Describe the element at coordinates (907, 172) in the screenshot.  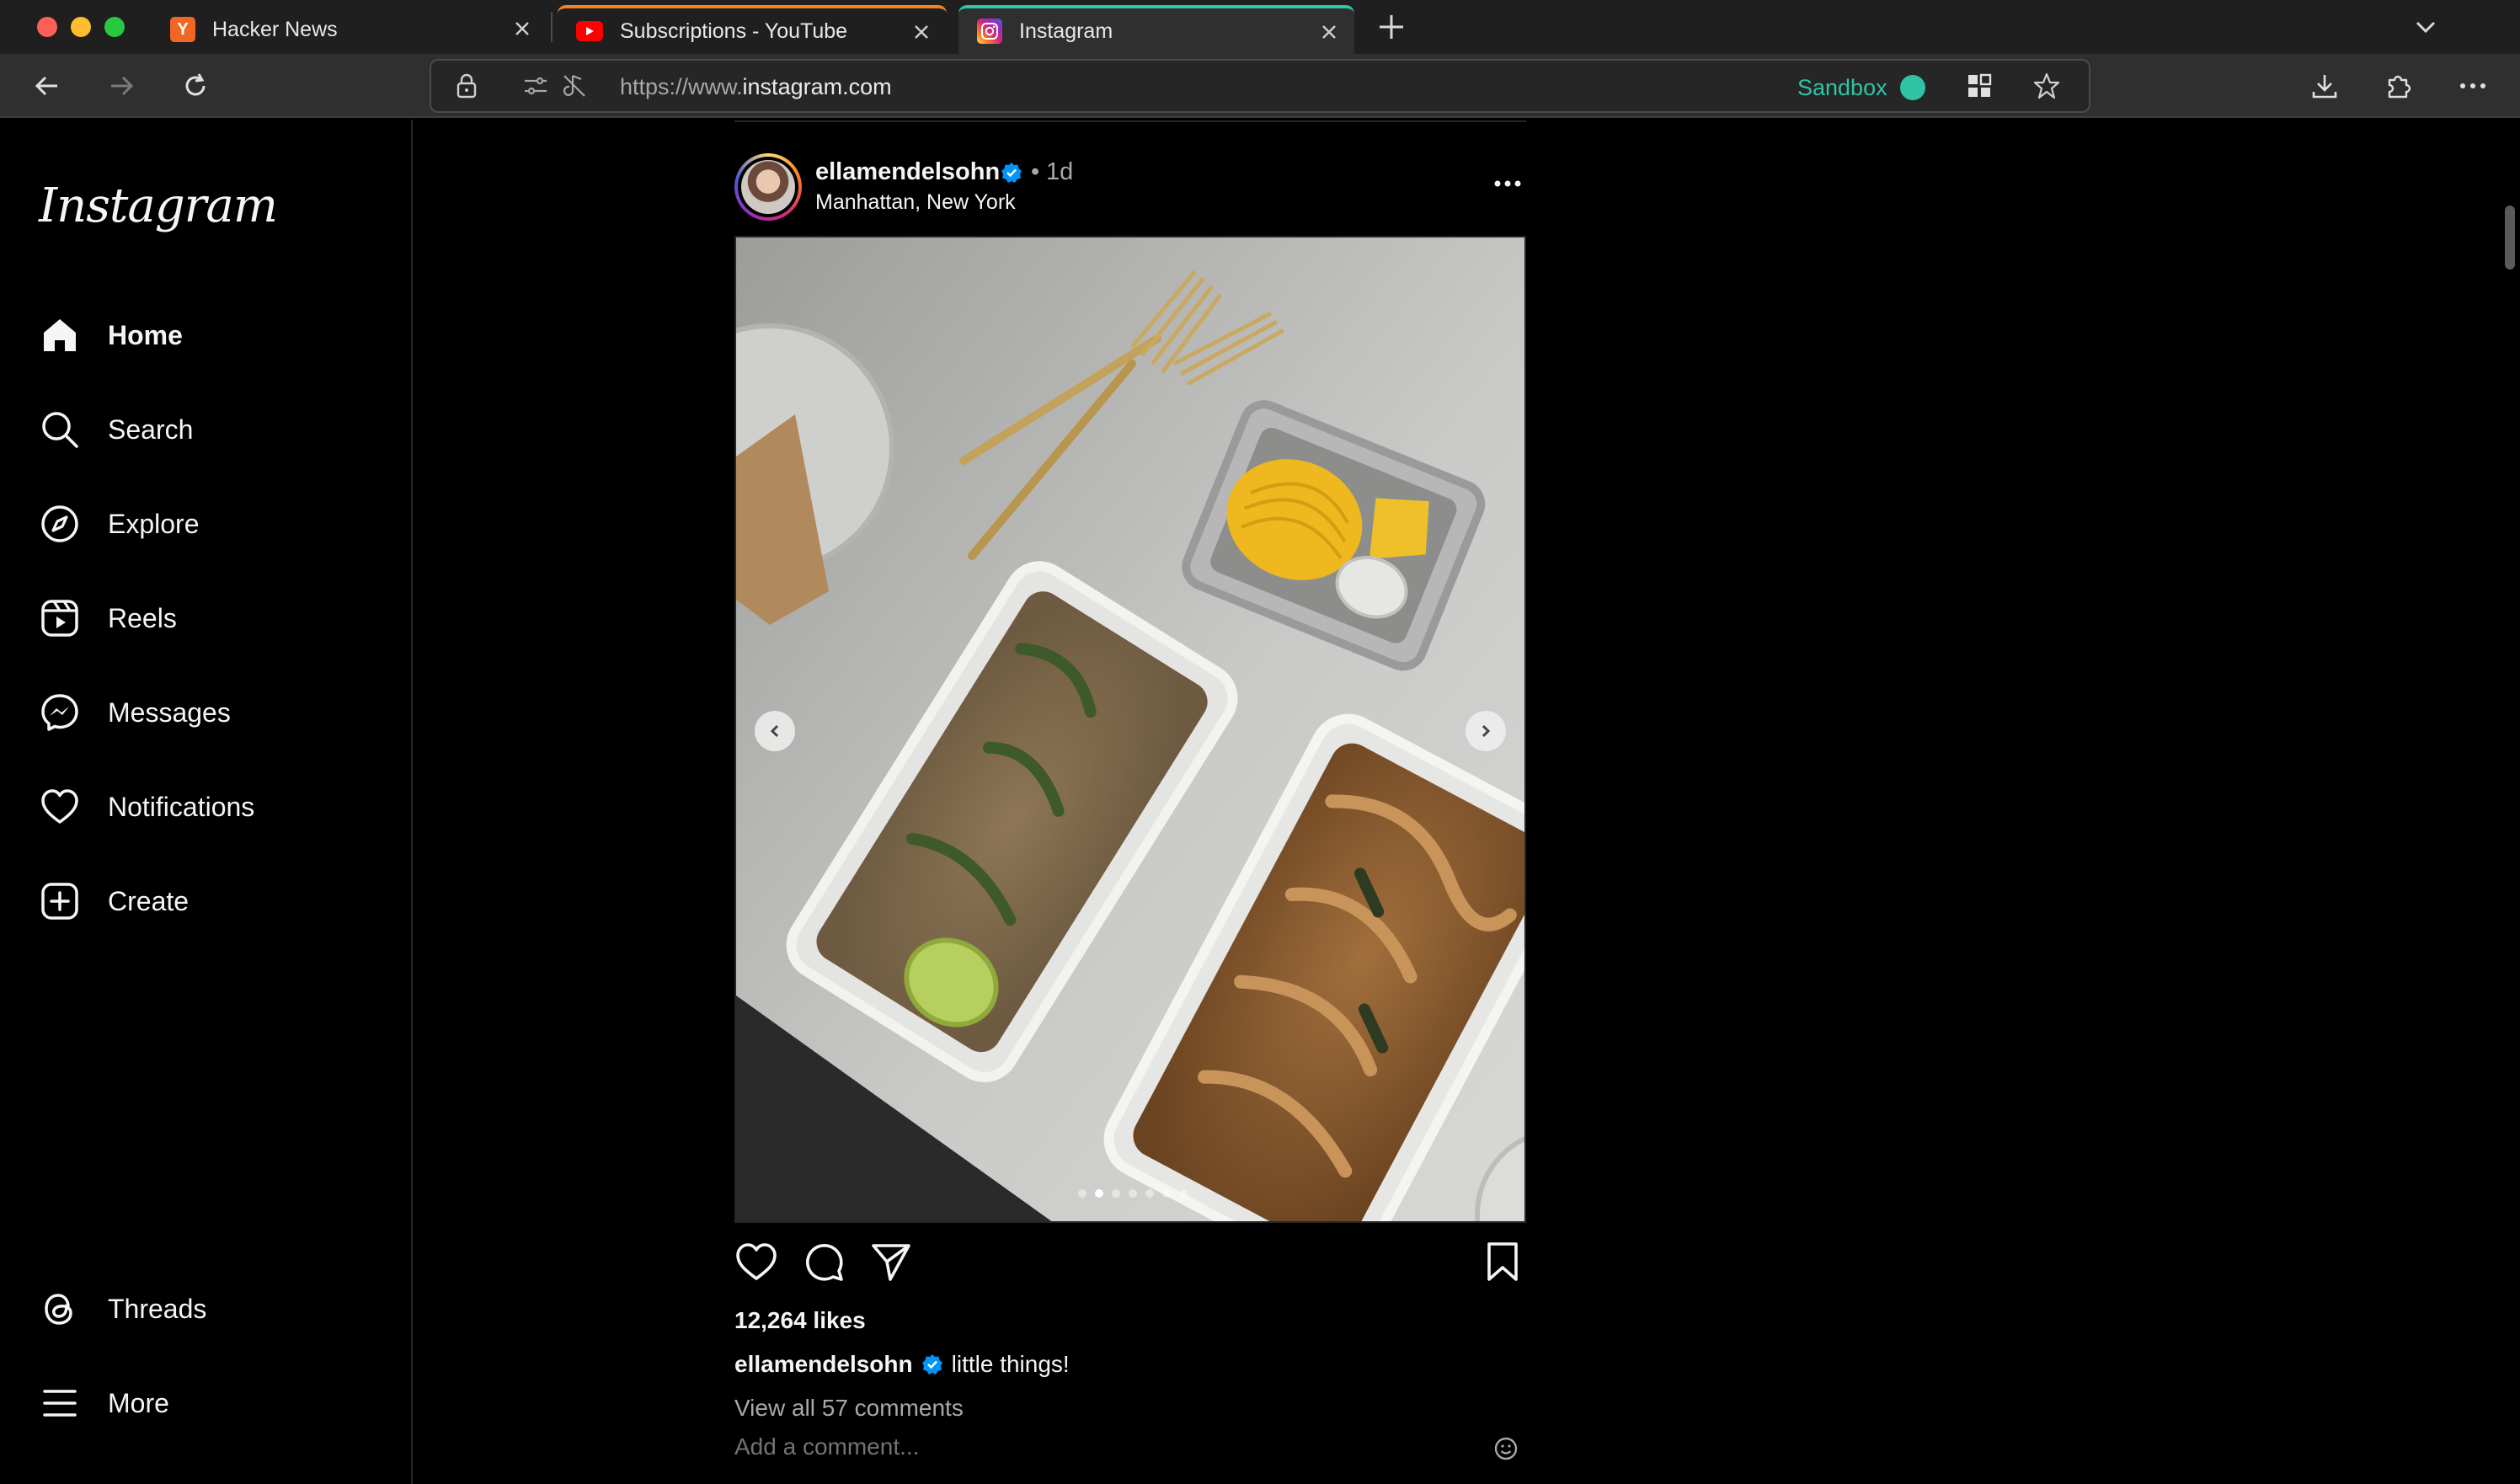
I see `post-username: ellamendelsohn` at that location.